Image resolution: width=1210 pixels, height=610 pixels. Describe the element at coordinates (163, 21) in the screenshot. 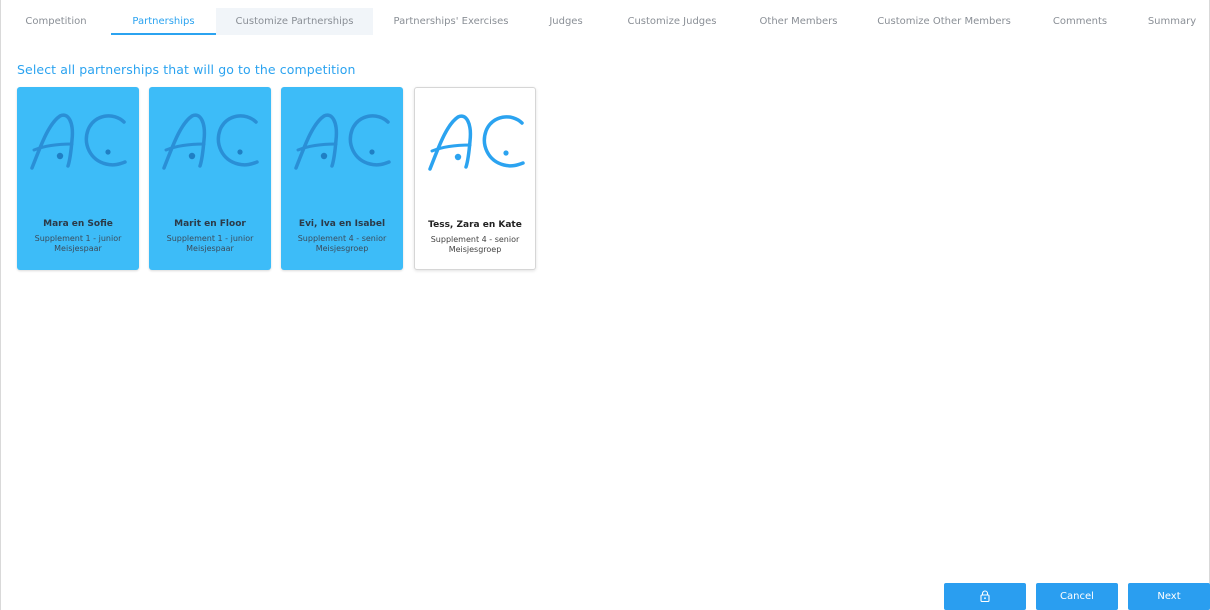

I see `tab-partnerships: Partnerships` at that location.